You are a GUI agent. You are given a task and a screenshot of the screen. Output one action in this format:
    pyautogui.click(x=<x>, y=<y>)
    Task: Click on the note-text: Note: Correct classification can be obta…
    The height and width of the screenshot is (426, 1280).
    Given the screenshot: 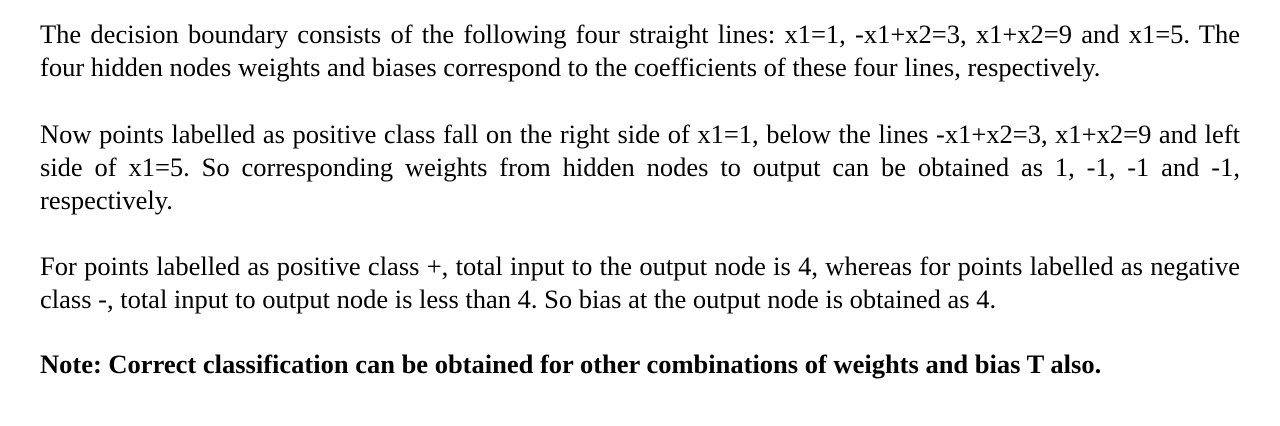 What is the action you would take?
    pyautogui.click(x=571, y=364)
    